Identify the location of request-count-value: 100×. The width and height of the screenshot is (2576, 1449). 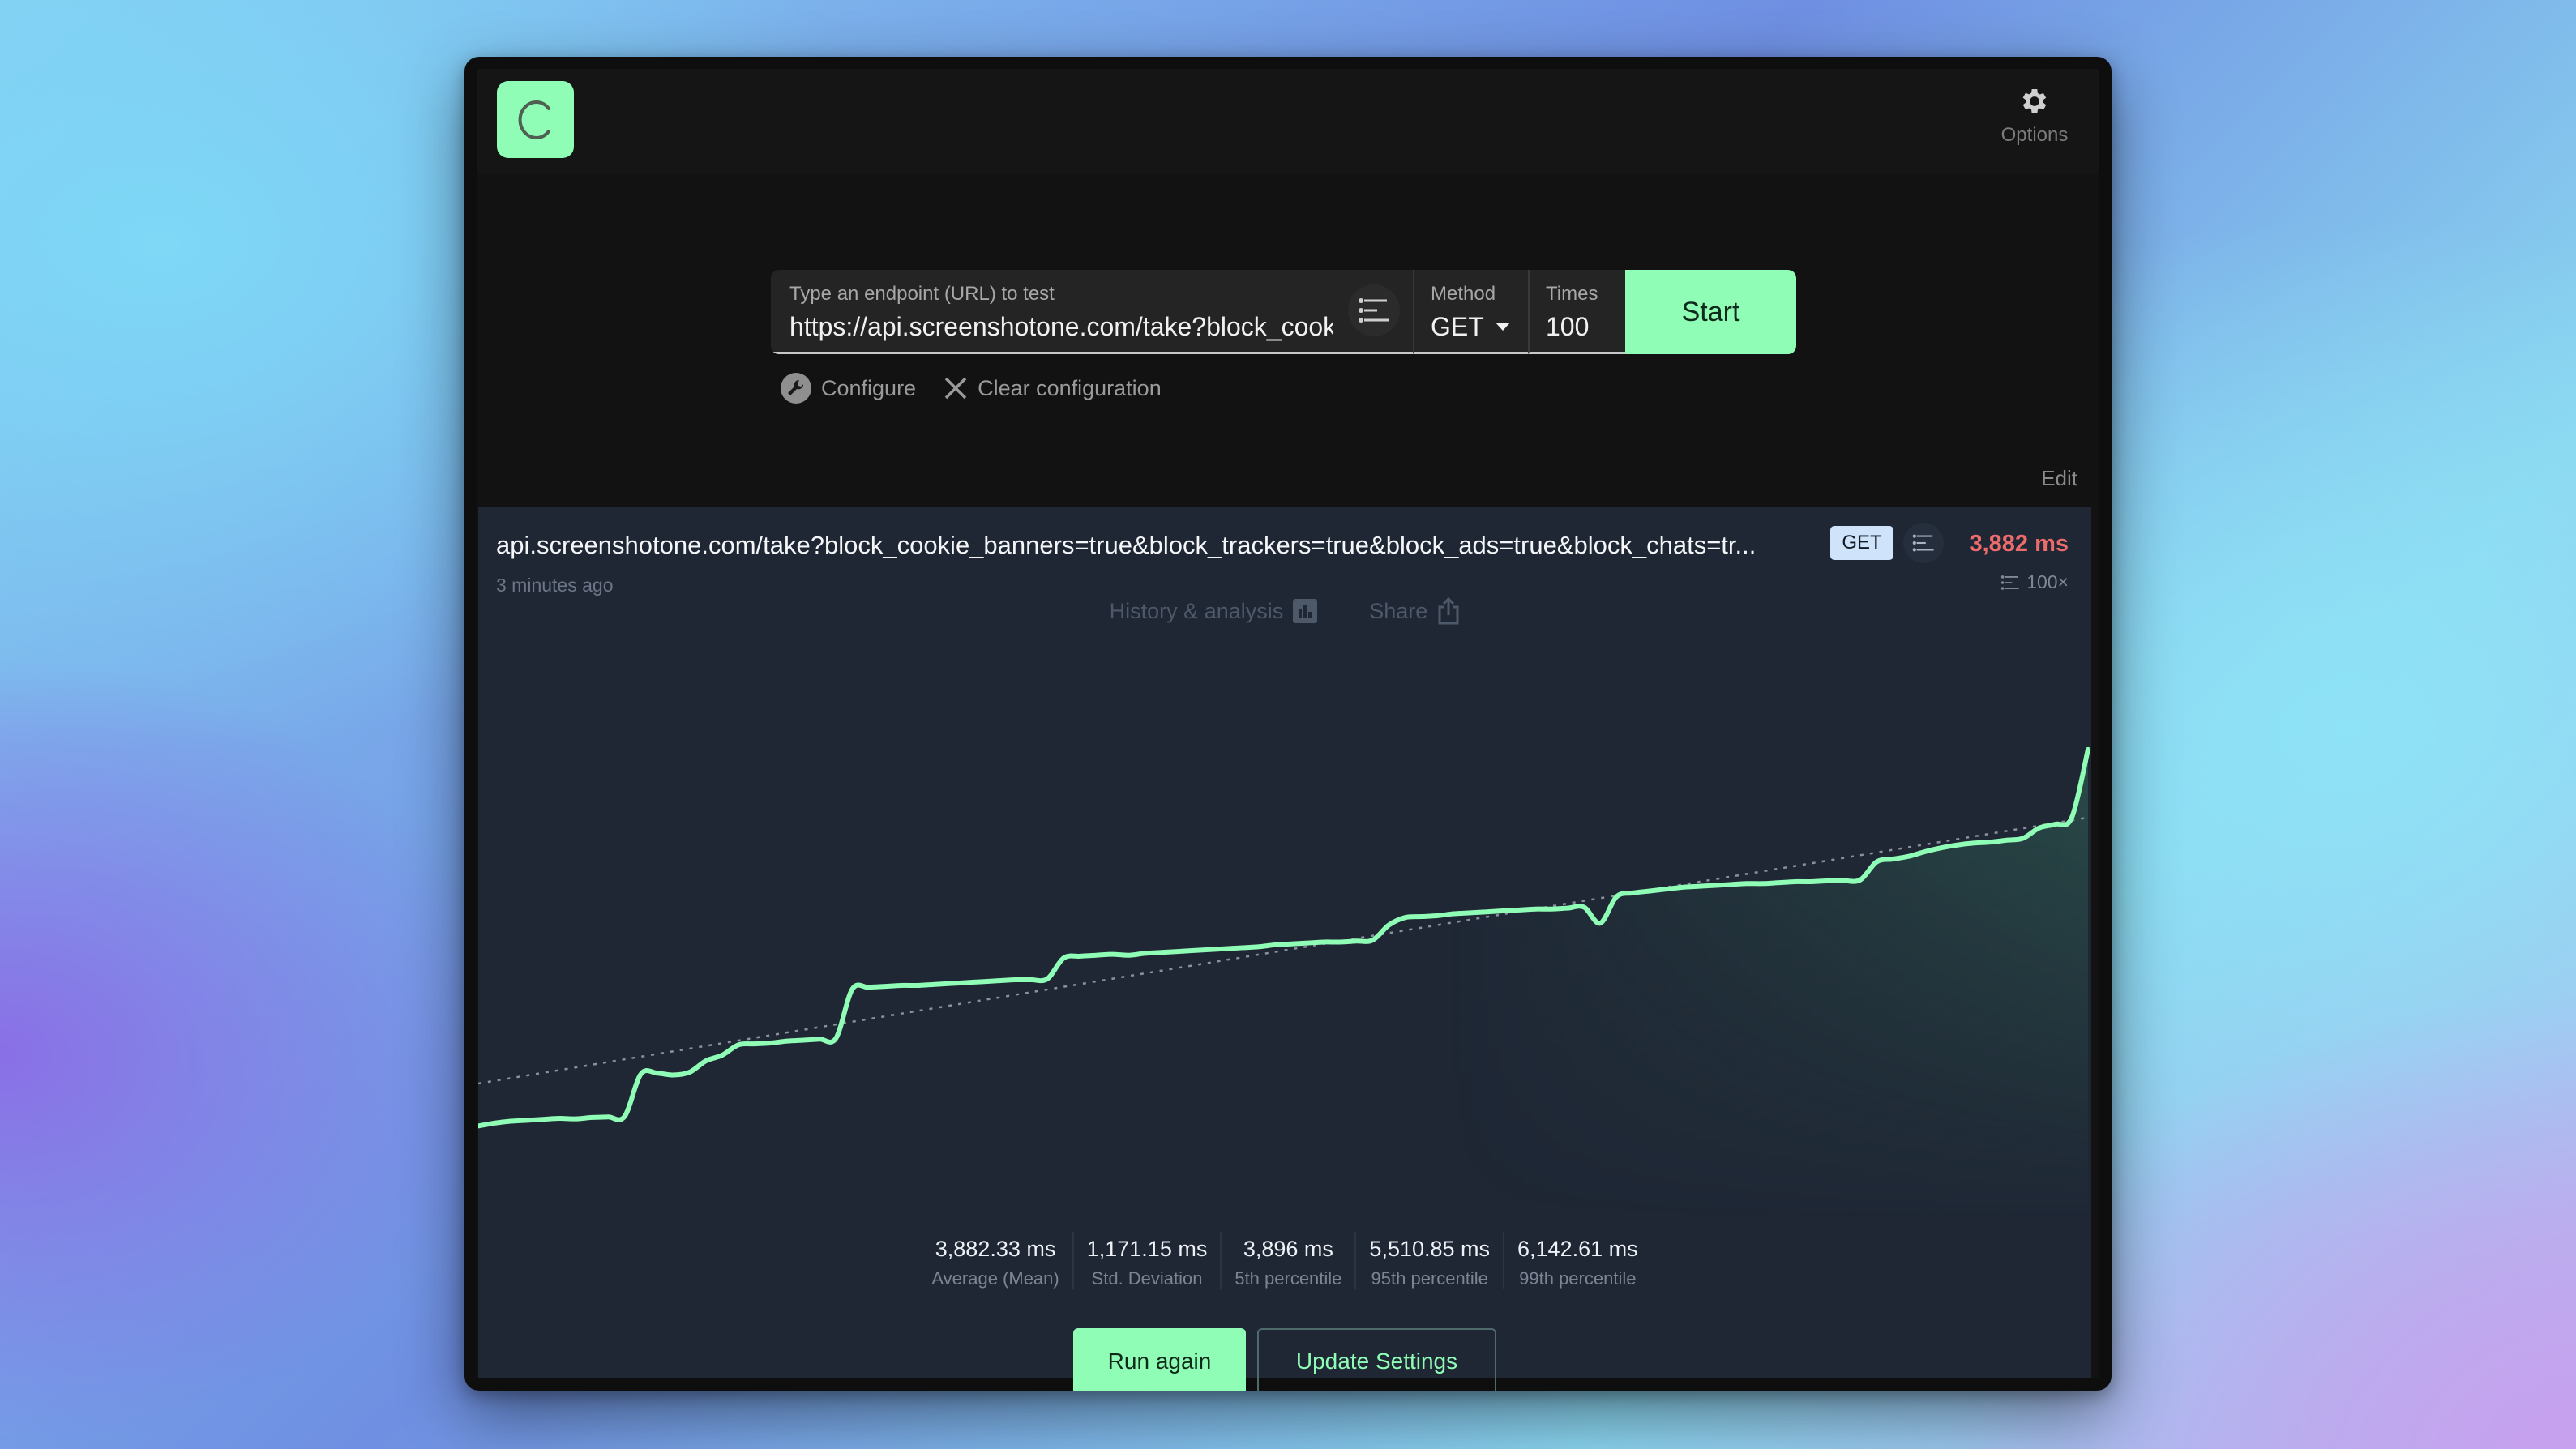
(2047, 581).